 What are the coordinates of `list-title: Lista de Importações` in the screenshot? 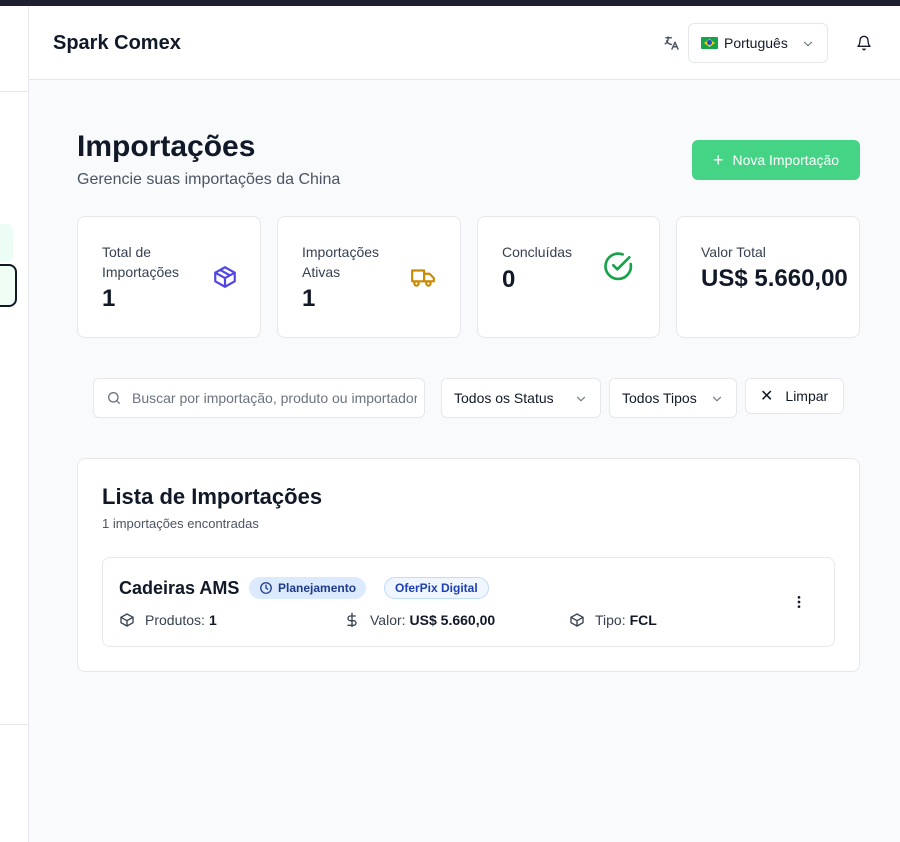 It's located at (212, 496).